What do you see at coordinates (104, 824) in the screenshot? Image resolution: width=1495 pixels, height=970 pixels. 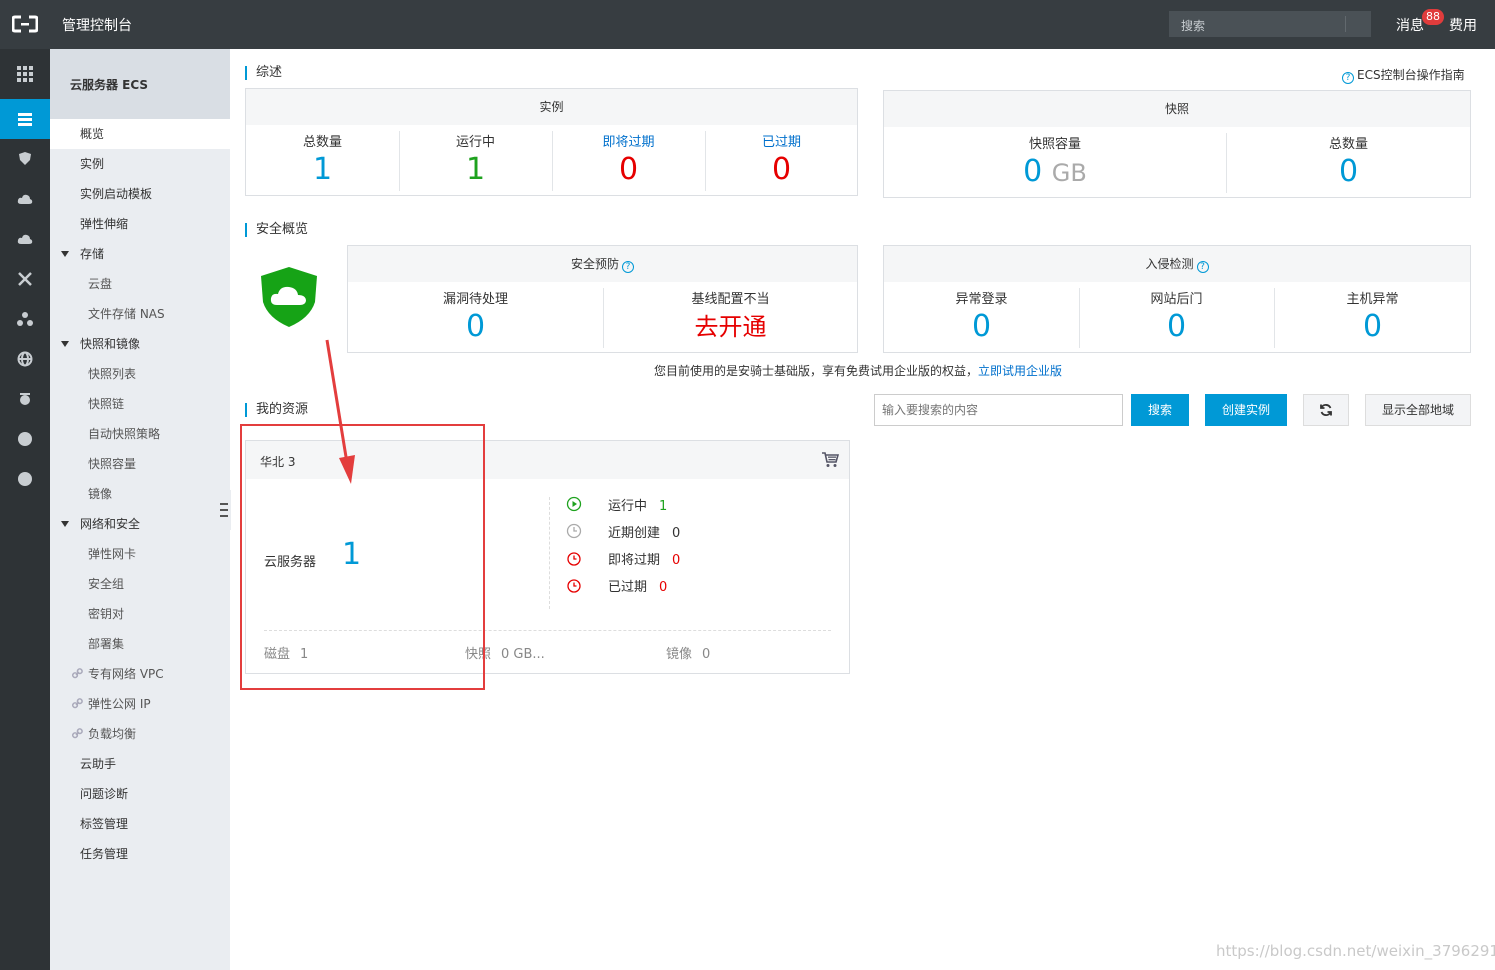 I see `sidebar-item-label: 标签管理` at bounding box center [104, 824].